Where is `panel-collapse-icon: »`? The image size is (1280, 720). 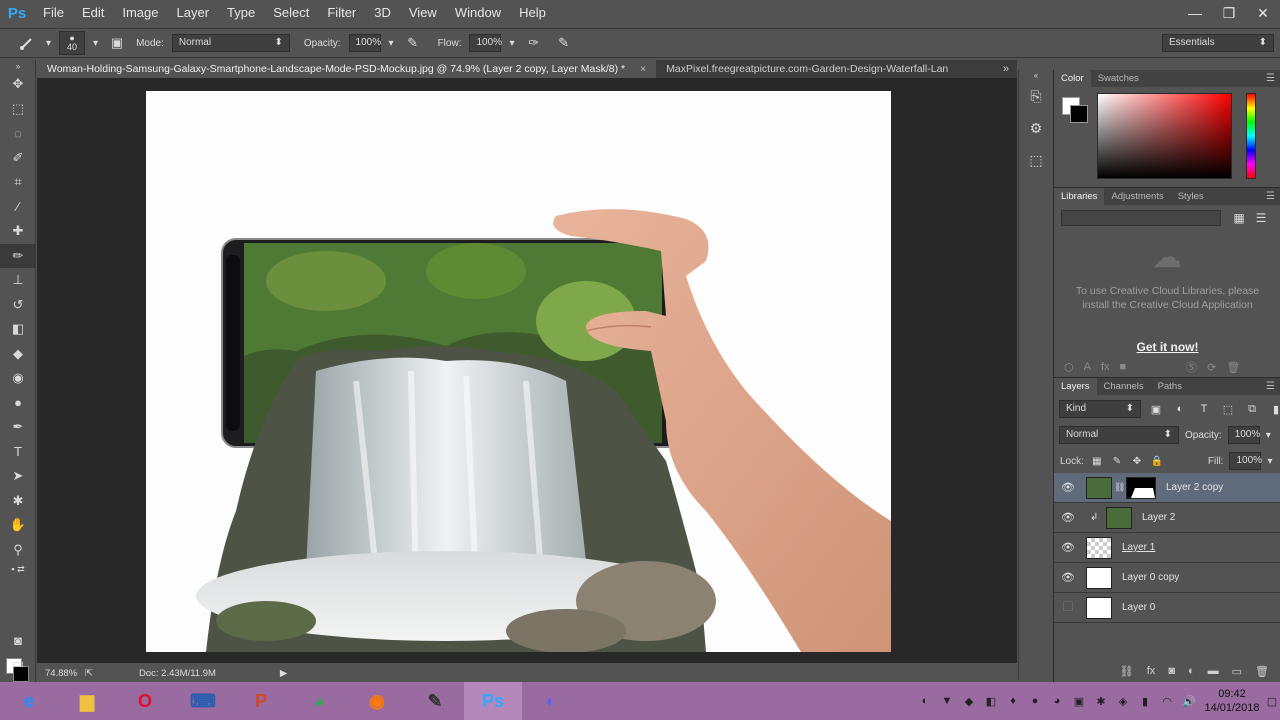
panel-collapse-icon: » is located at coordinates (18, 66).